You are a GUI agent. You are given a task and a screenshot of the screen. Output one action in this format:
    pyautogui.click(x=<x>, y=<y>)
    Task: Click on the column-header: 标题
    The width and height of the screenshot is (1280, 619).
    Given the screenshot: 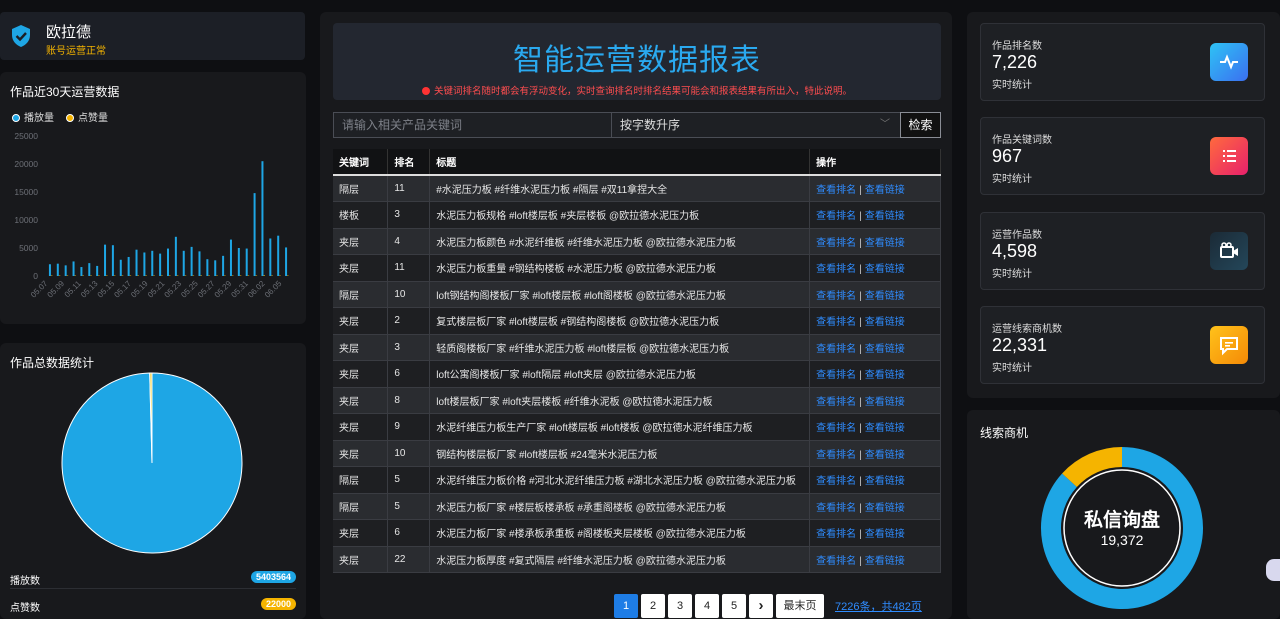 What is the action you would take?
    pyautogui.click(x=620, y=162)
    